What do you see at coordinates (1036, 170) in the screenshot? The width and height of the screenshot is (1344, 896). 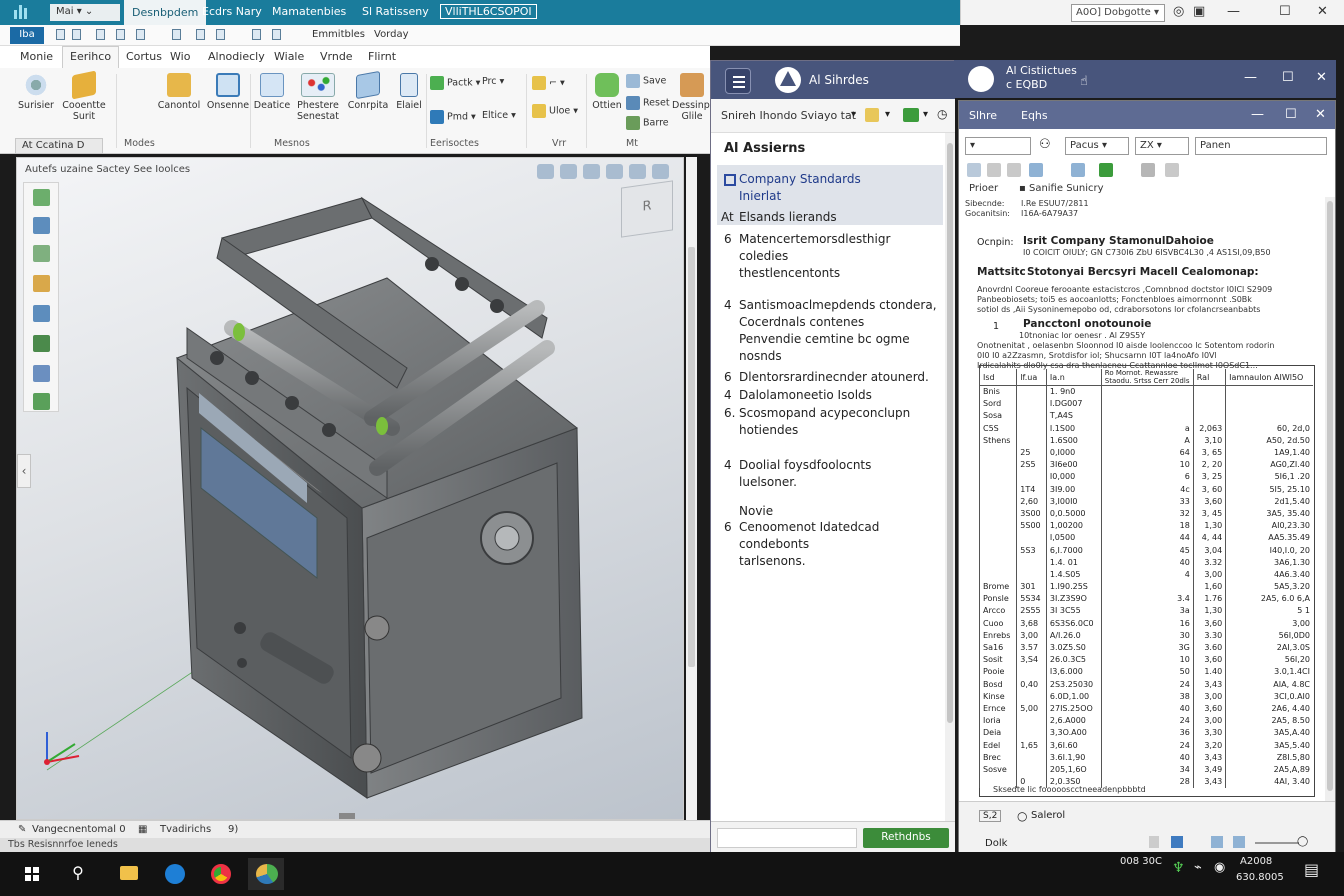 I see `search-icon` at bounding box center [1036, 170].